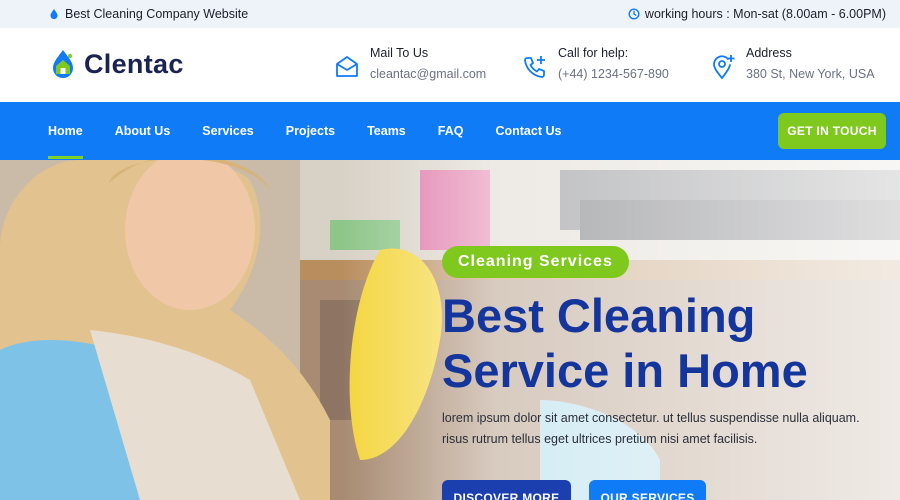  I want to click on phone-value: (+44) 1234-567-890, so click(613, 74).